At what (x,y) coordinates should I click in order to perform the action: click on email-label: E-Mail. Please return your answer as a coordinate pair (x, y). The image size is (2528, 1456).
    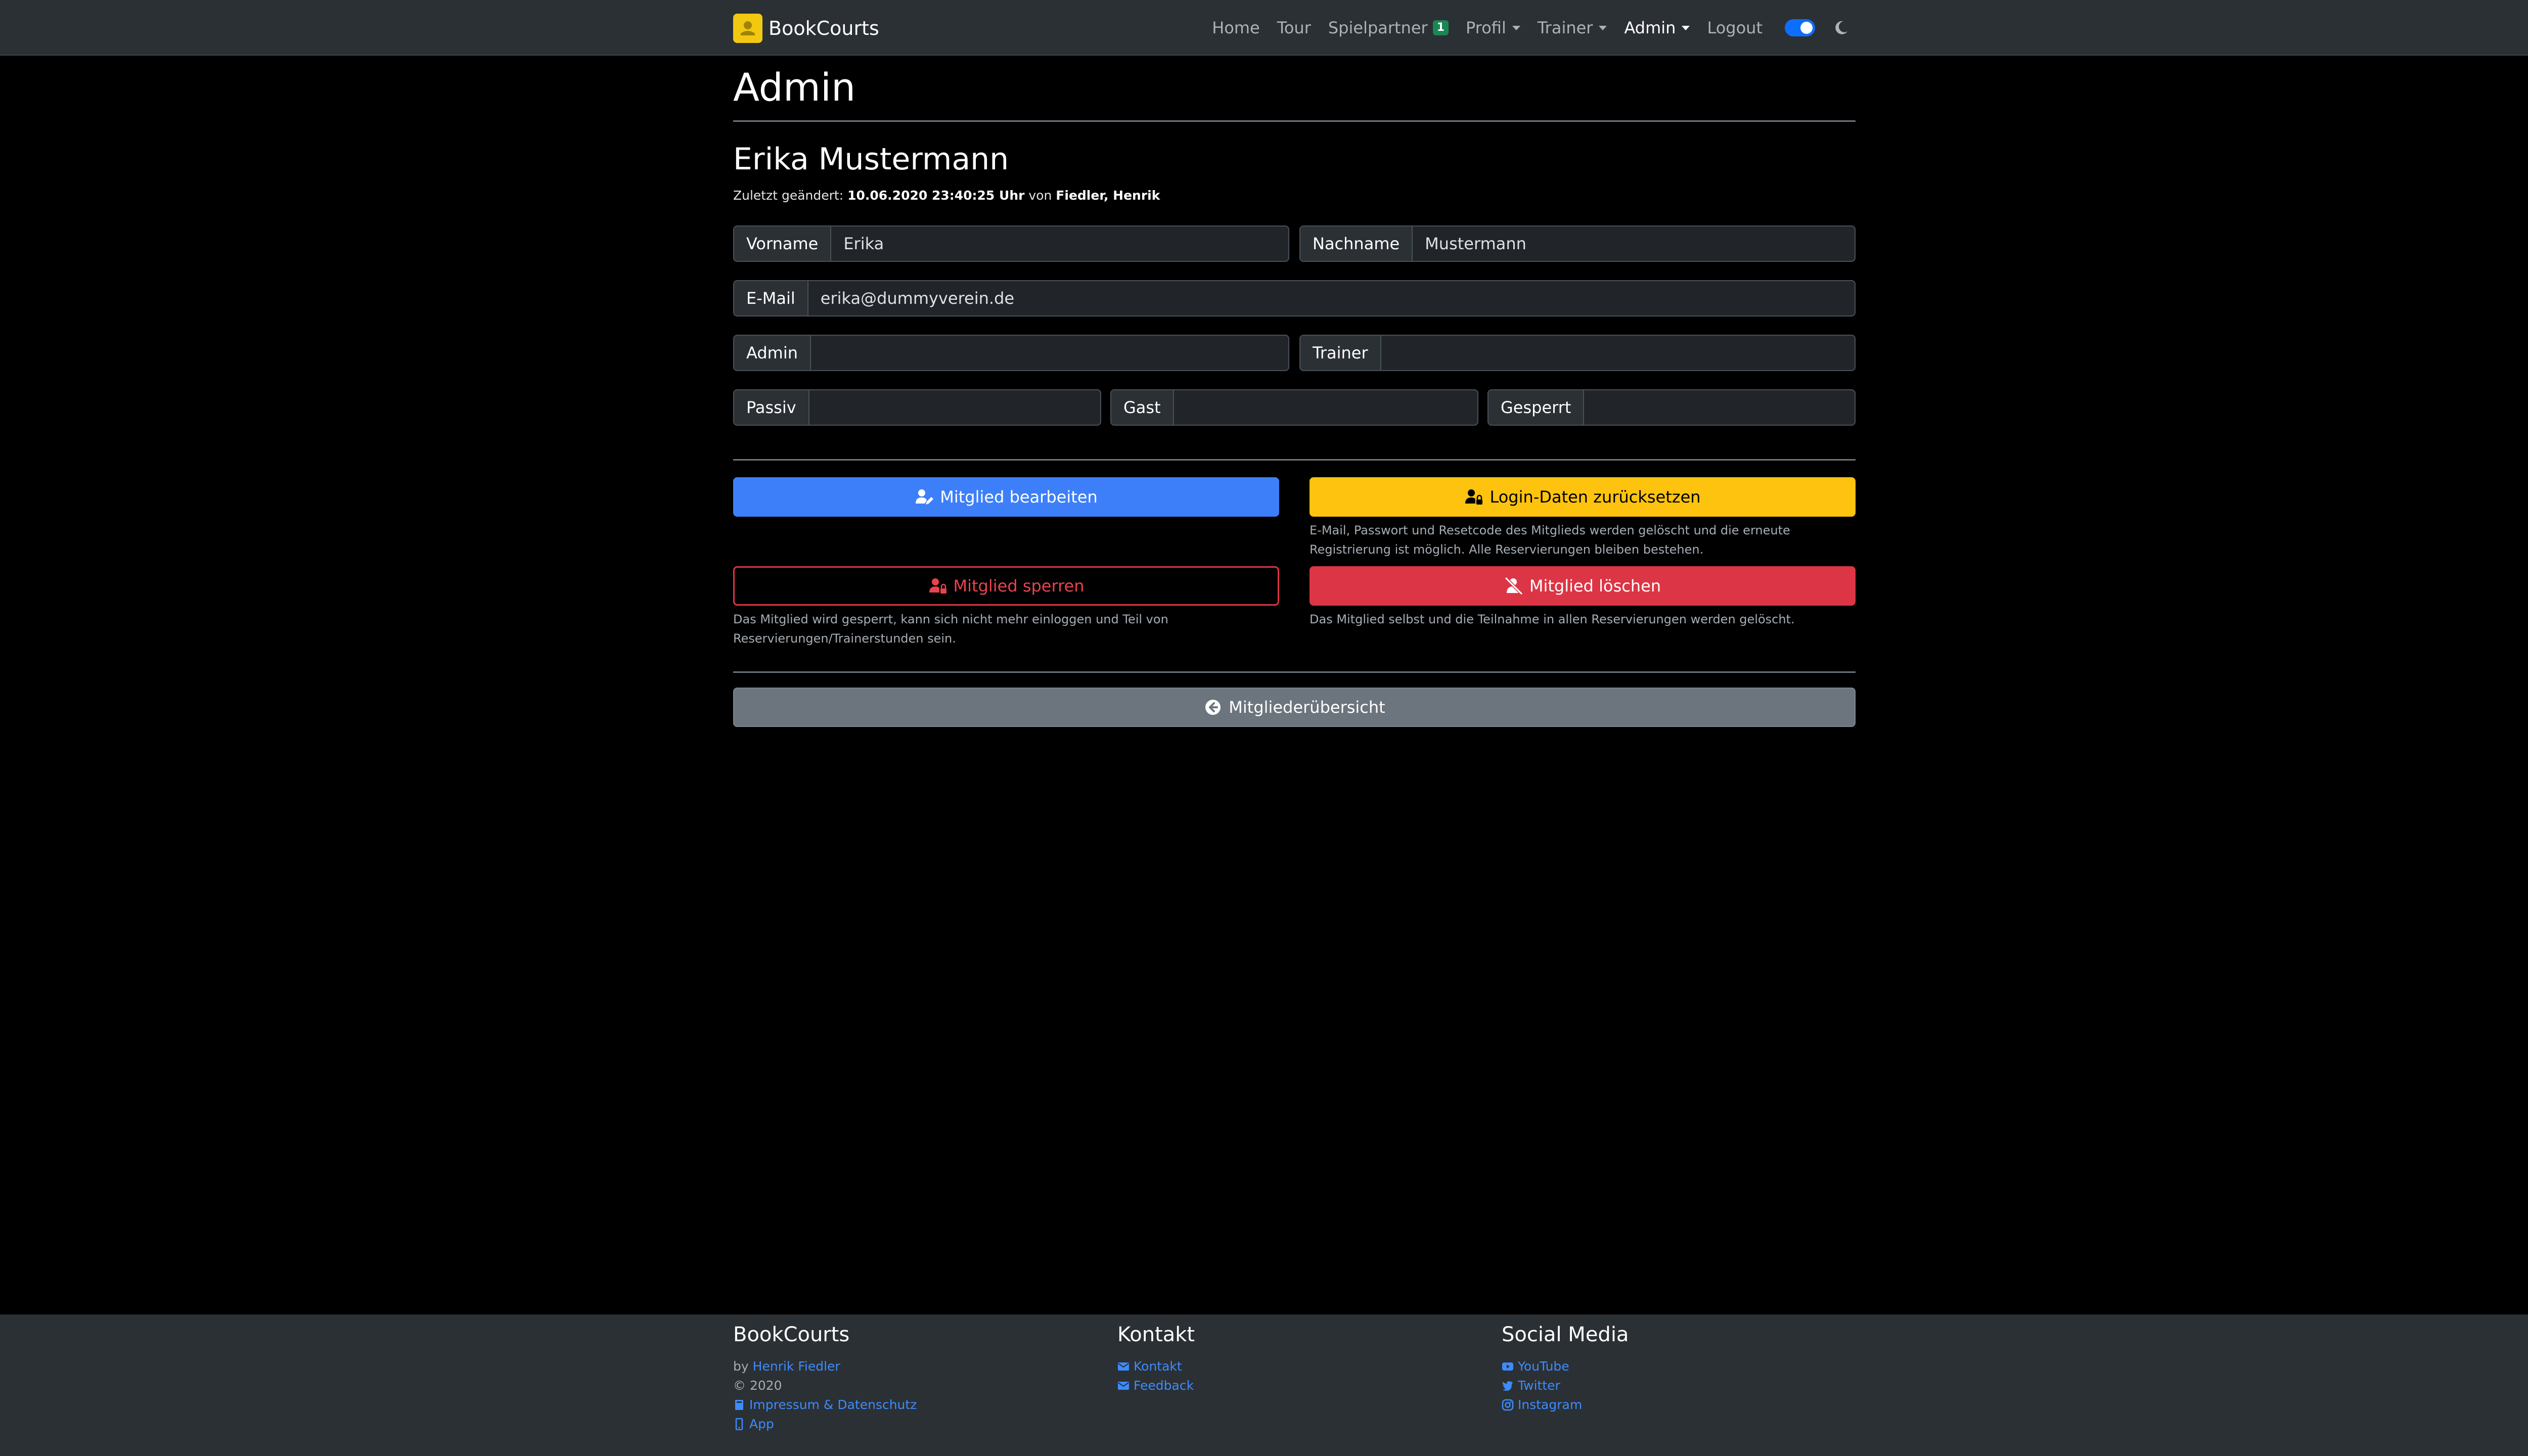
    Looking at the image, I should click on (771, 298).